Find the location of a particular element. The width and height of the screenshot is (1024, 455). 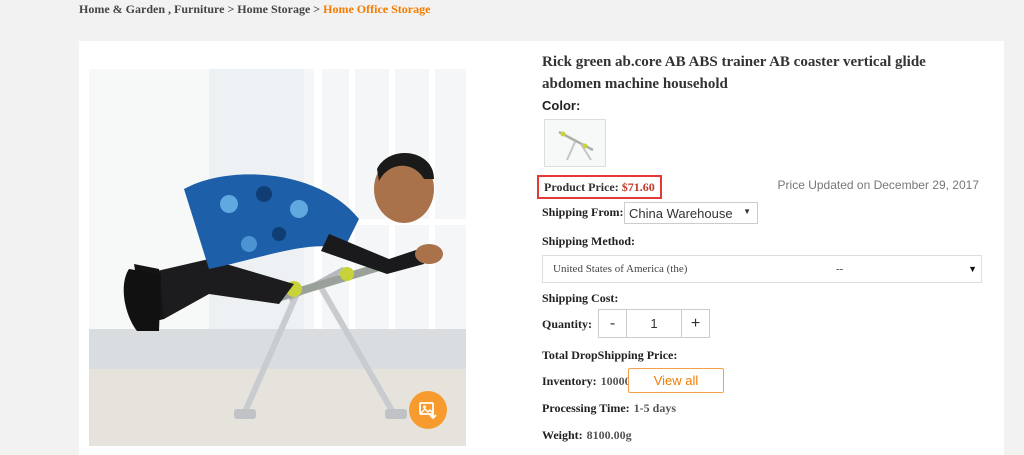

shipping-method-value: -- is located at coordinates (840, 269).